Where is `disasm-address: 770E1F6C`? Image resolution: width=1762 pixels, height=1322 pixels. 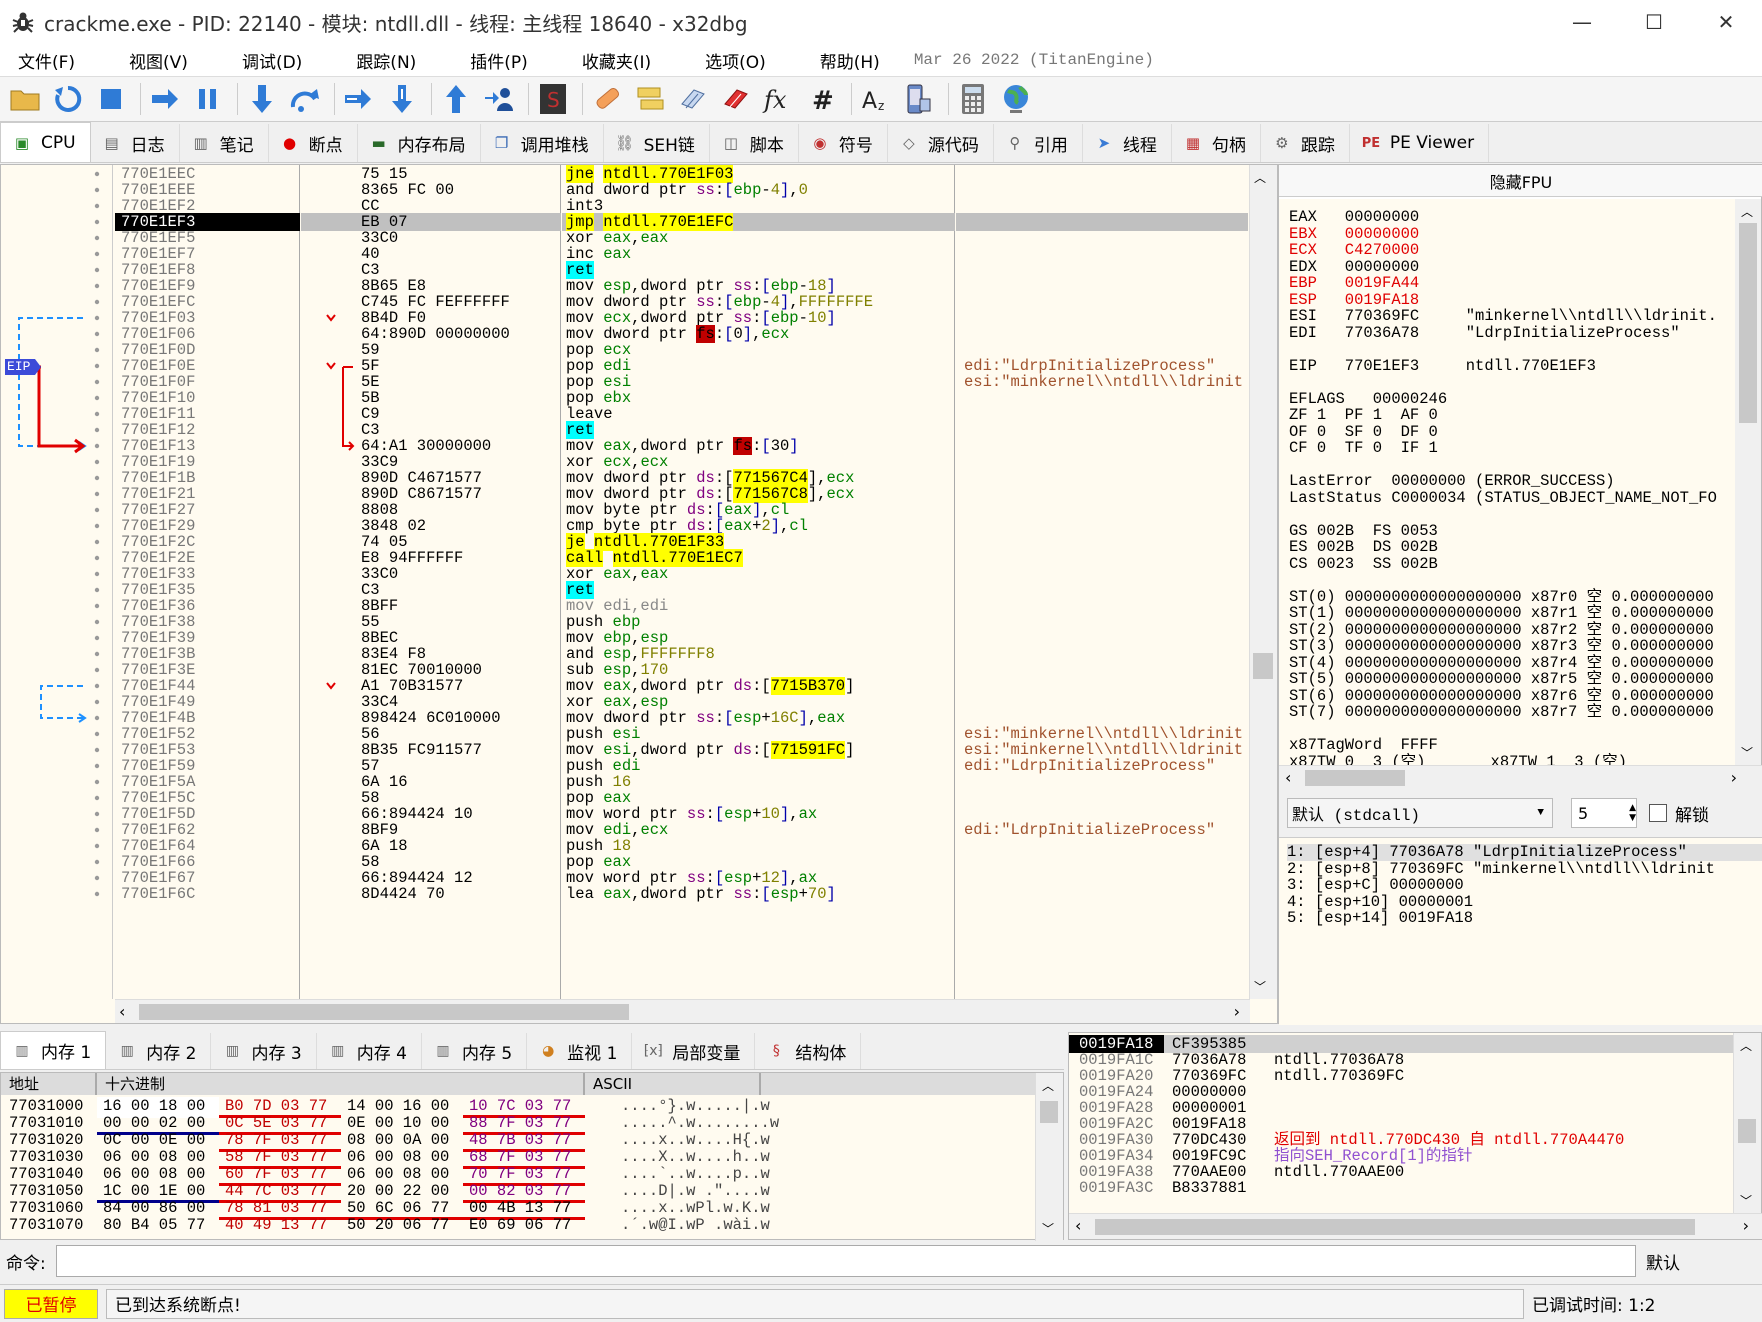
disasm-address: 770E1F6C is located at coordinates (207, 894).